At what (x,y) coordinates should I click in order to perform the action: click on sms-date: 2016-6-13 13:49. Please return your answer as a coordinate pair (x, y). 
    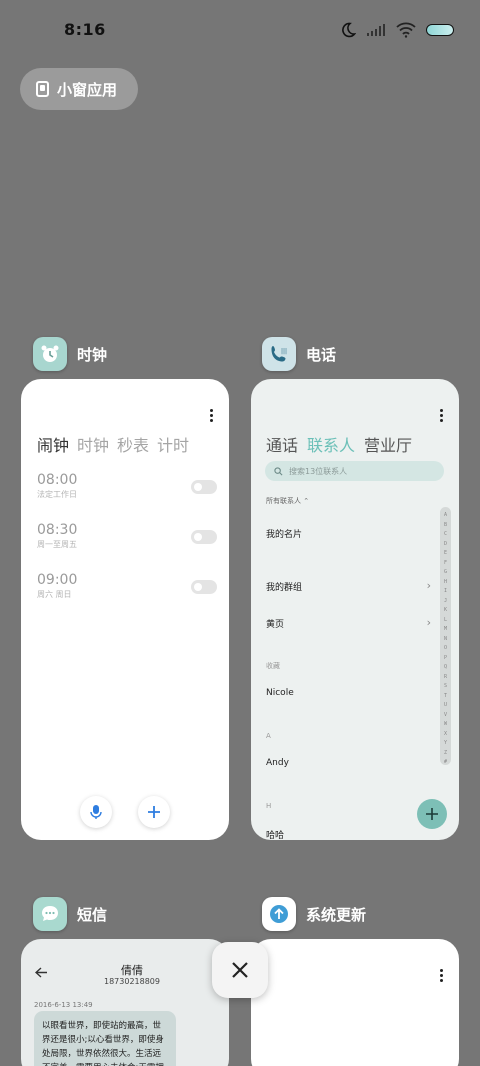
    Looking at the image, I should click on (63, 1005).